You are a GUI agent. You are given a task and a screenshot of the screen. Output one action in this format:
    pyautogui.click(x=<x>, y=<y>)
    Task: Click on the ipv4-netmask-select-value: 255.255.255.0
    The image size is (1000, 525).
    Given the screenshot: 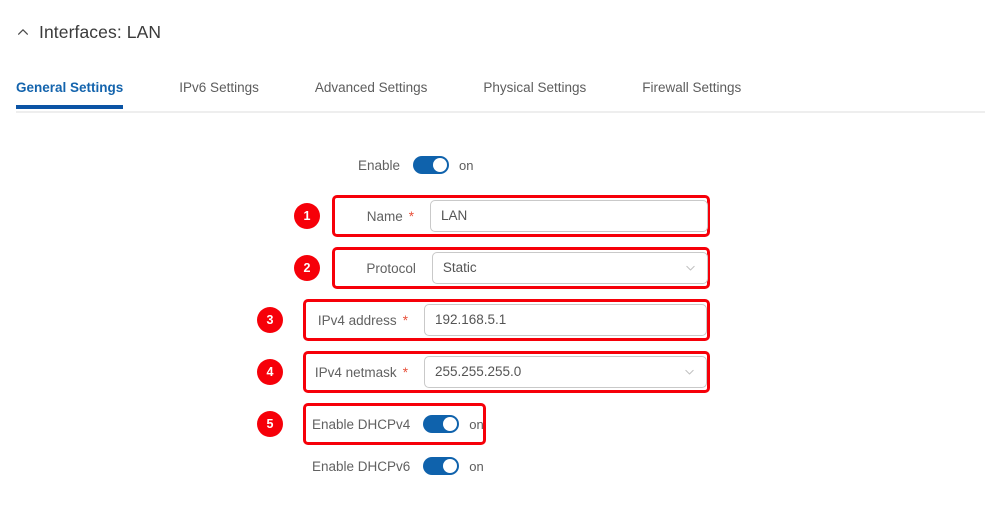 What is the action you would take?
    pyautogui.click(x=478, y=372)
    